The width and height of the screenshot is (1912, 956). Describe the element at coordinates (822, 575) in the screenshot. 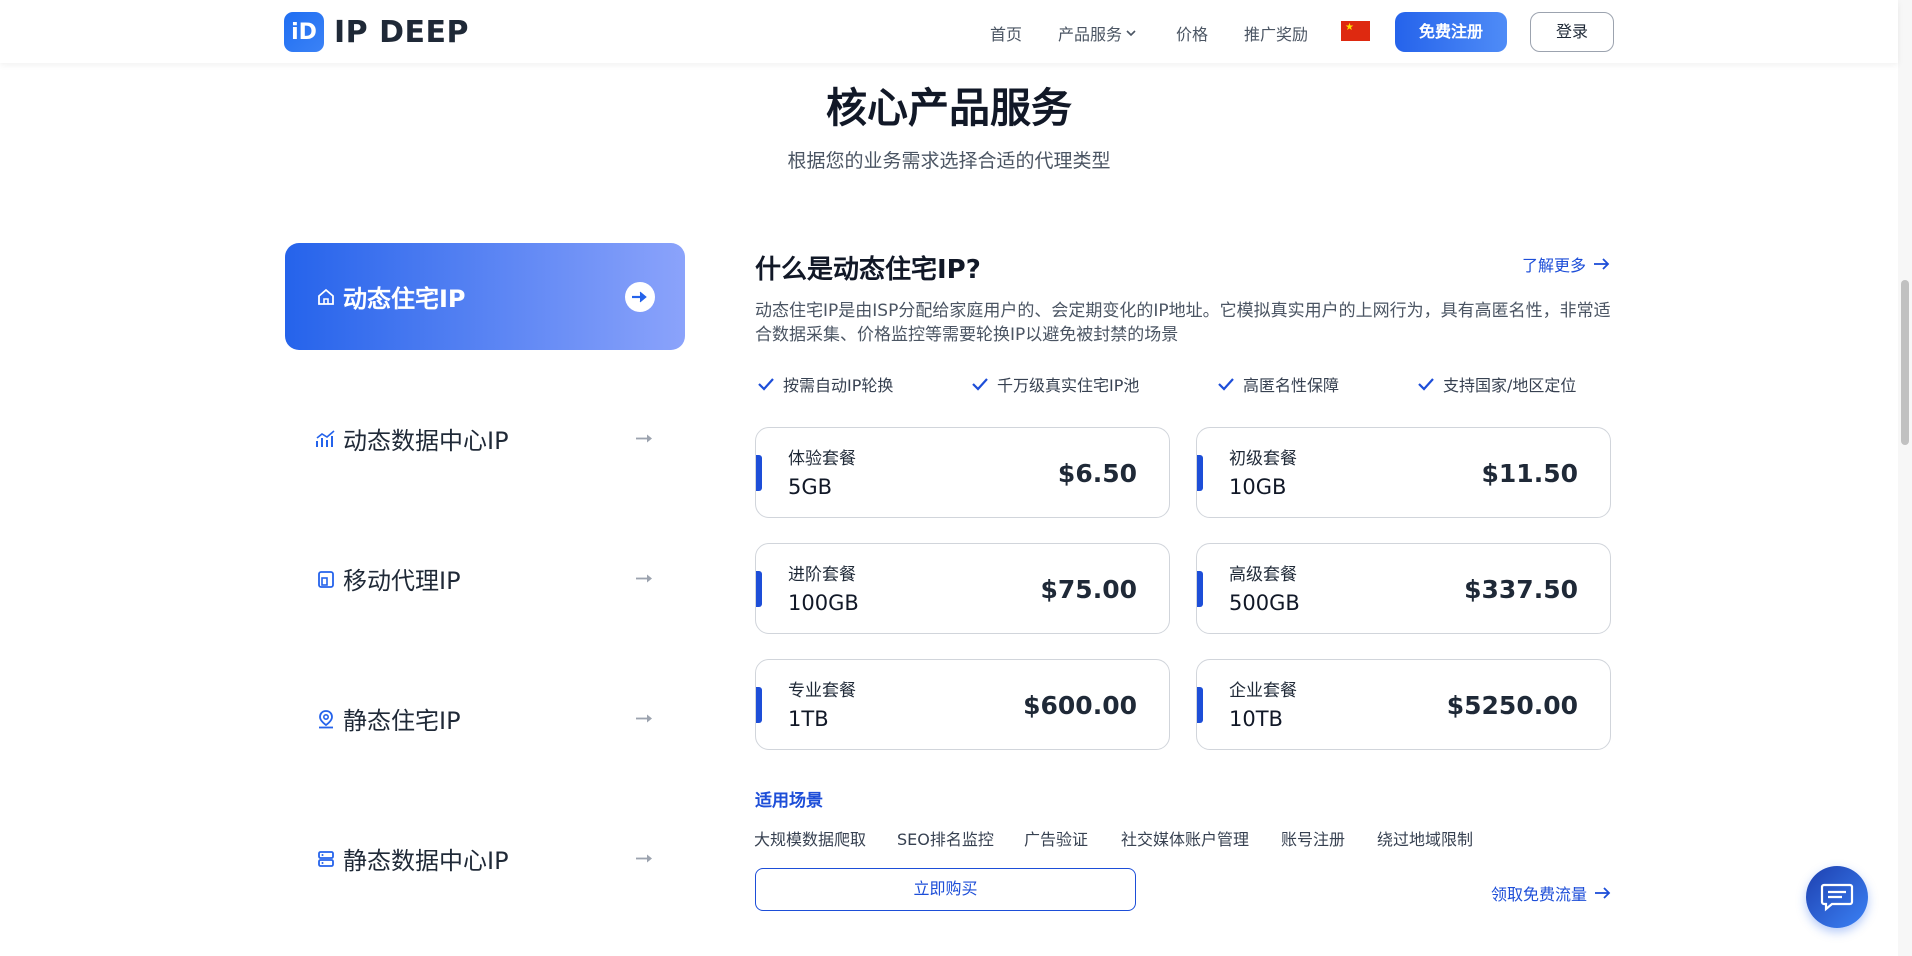

I see `plan-name: 进阶套餐` at that location.